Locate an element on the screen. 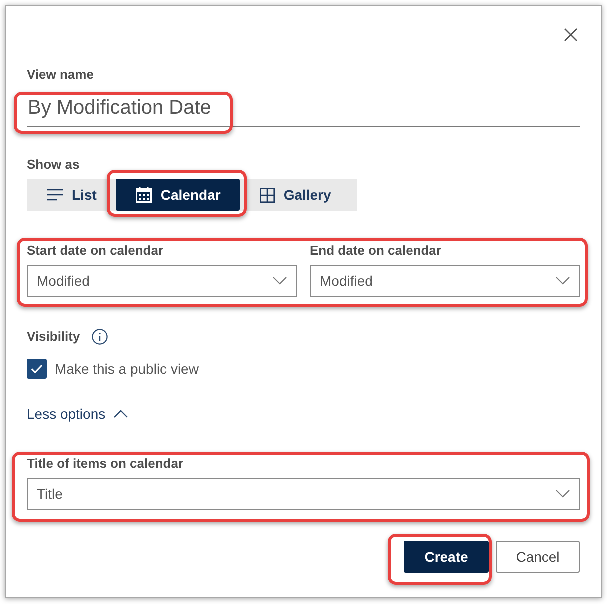 The height and width of the screenshot is (604, 607). view-type-tab: List is located at coordinates (71, 195).